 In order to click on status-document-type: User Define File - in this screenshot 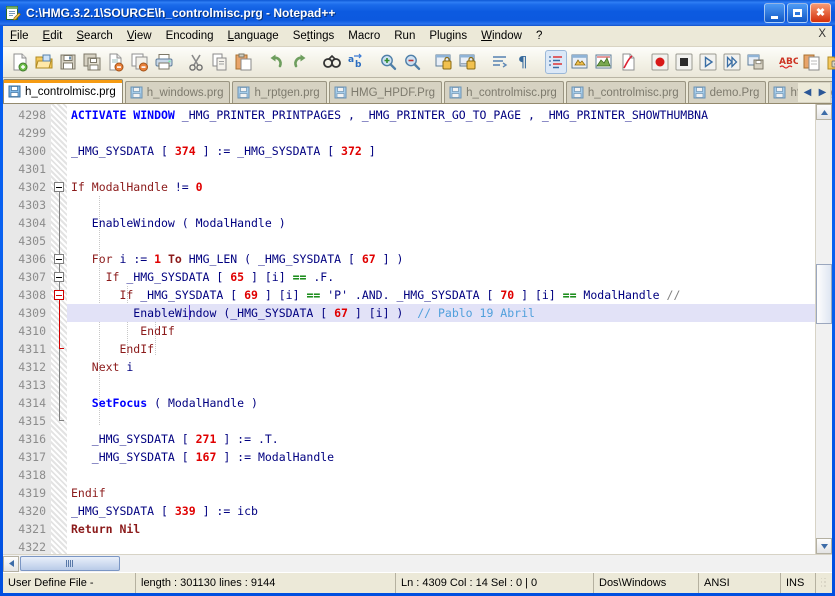, I will do `click(69, 583)`.